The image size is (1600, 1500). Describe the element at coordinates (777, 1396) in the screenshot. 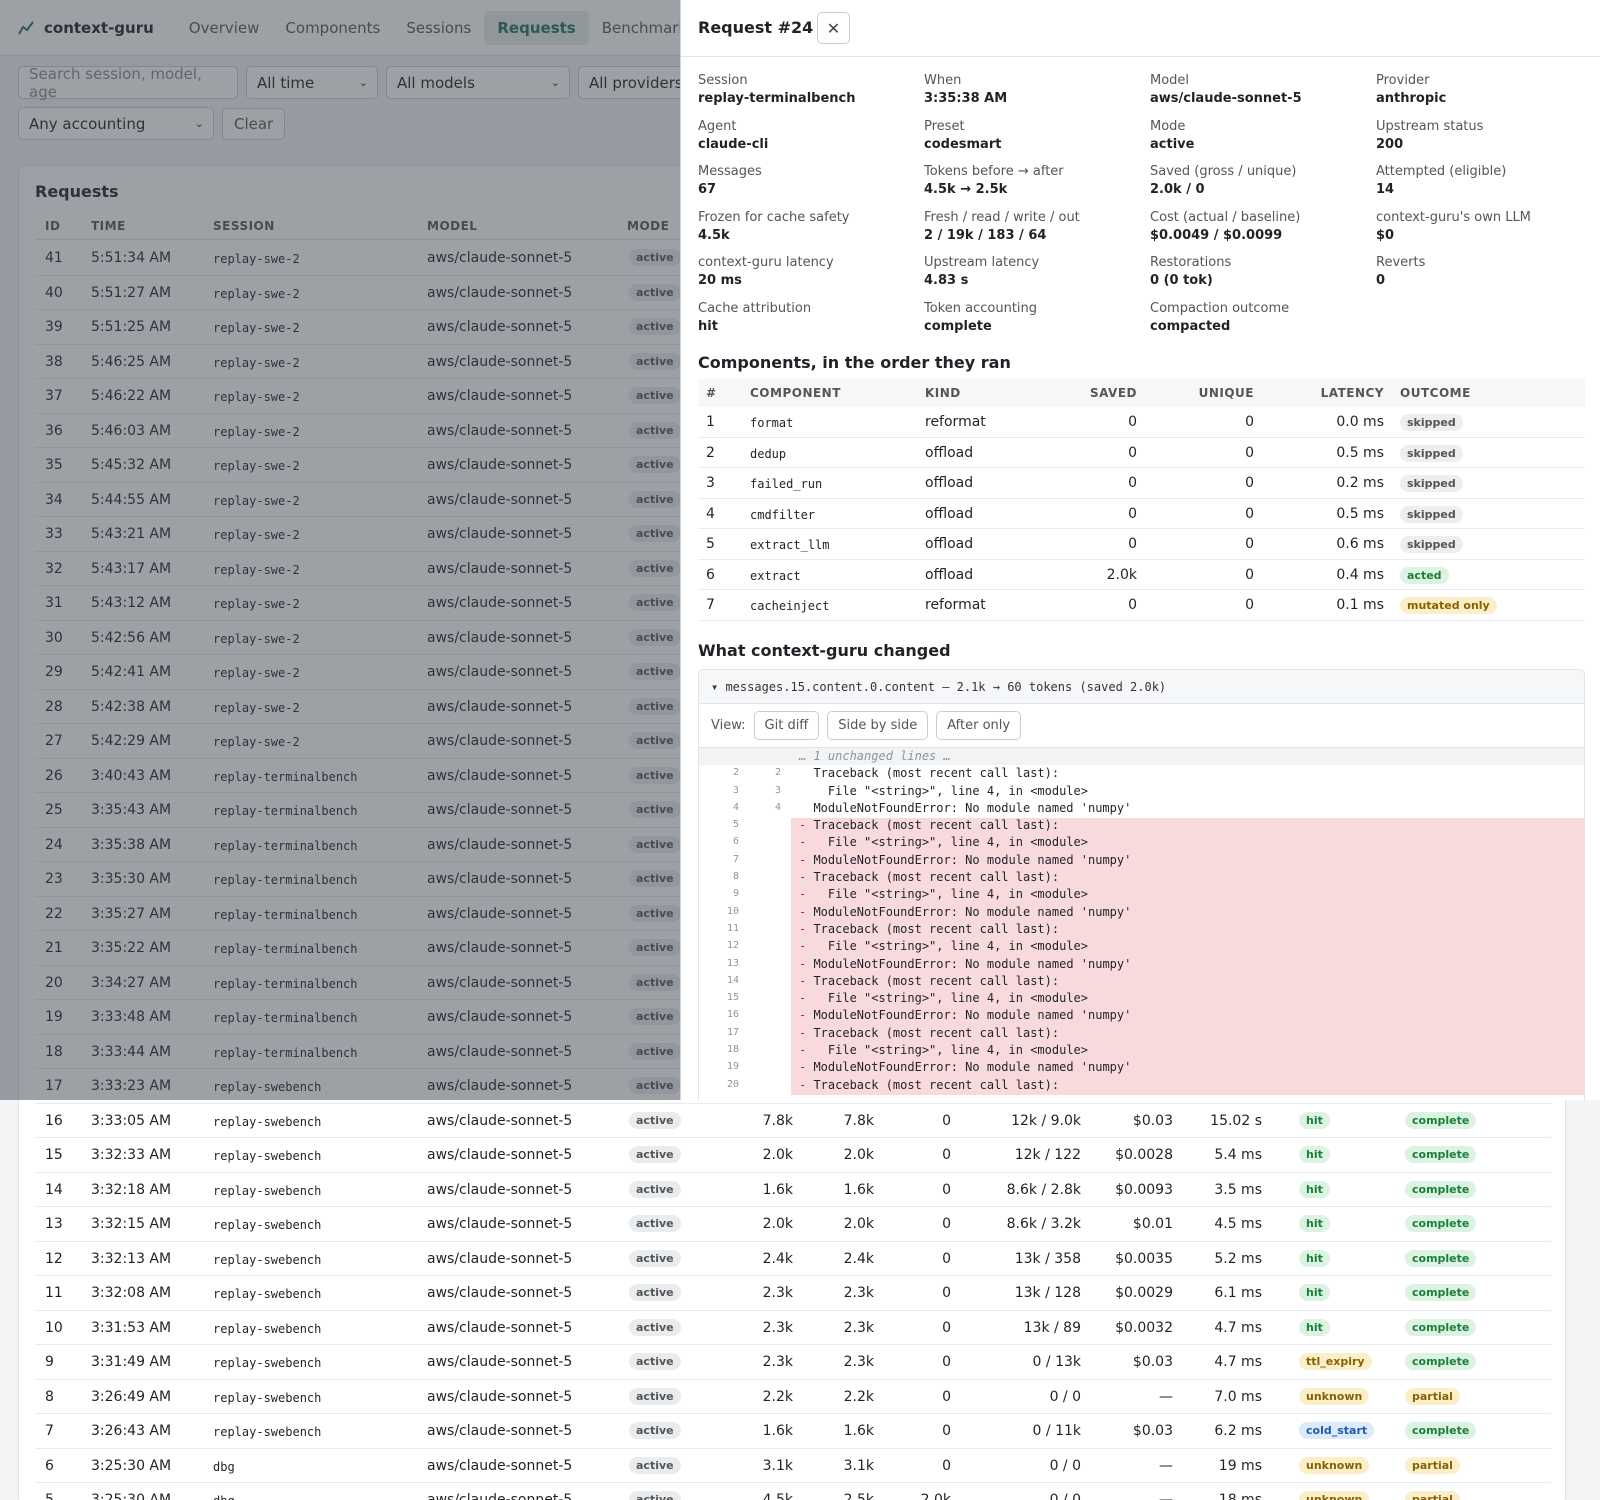

I see `cell-tokens-before: 2.2k` at that location.